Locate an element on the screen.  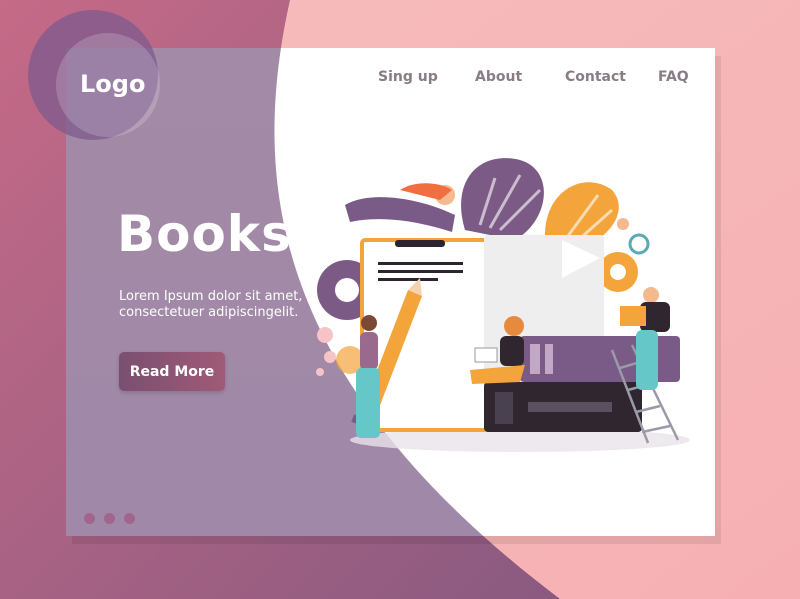
nav-link-contact: Contact is located at coordinates (595, 77).